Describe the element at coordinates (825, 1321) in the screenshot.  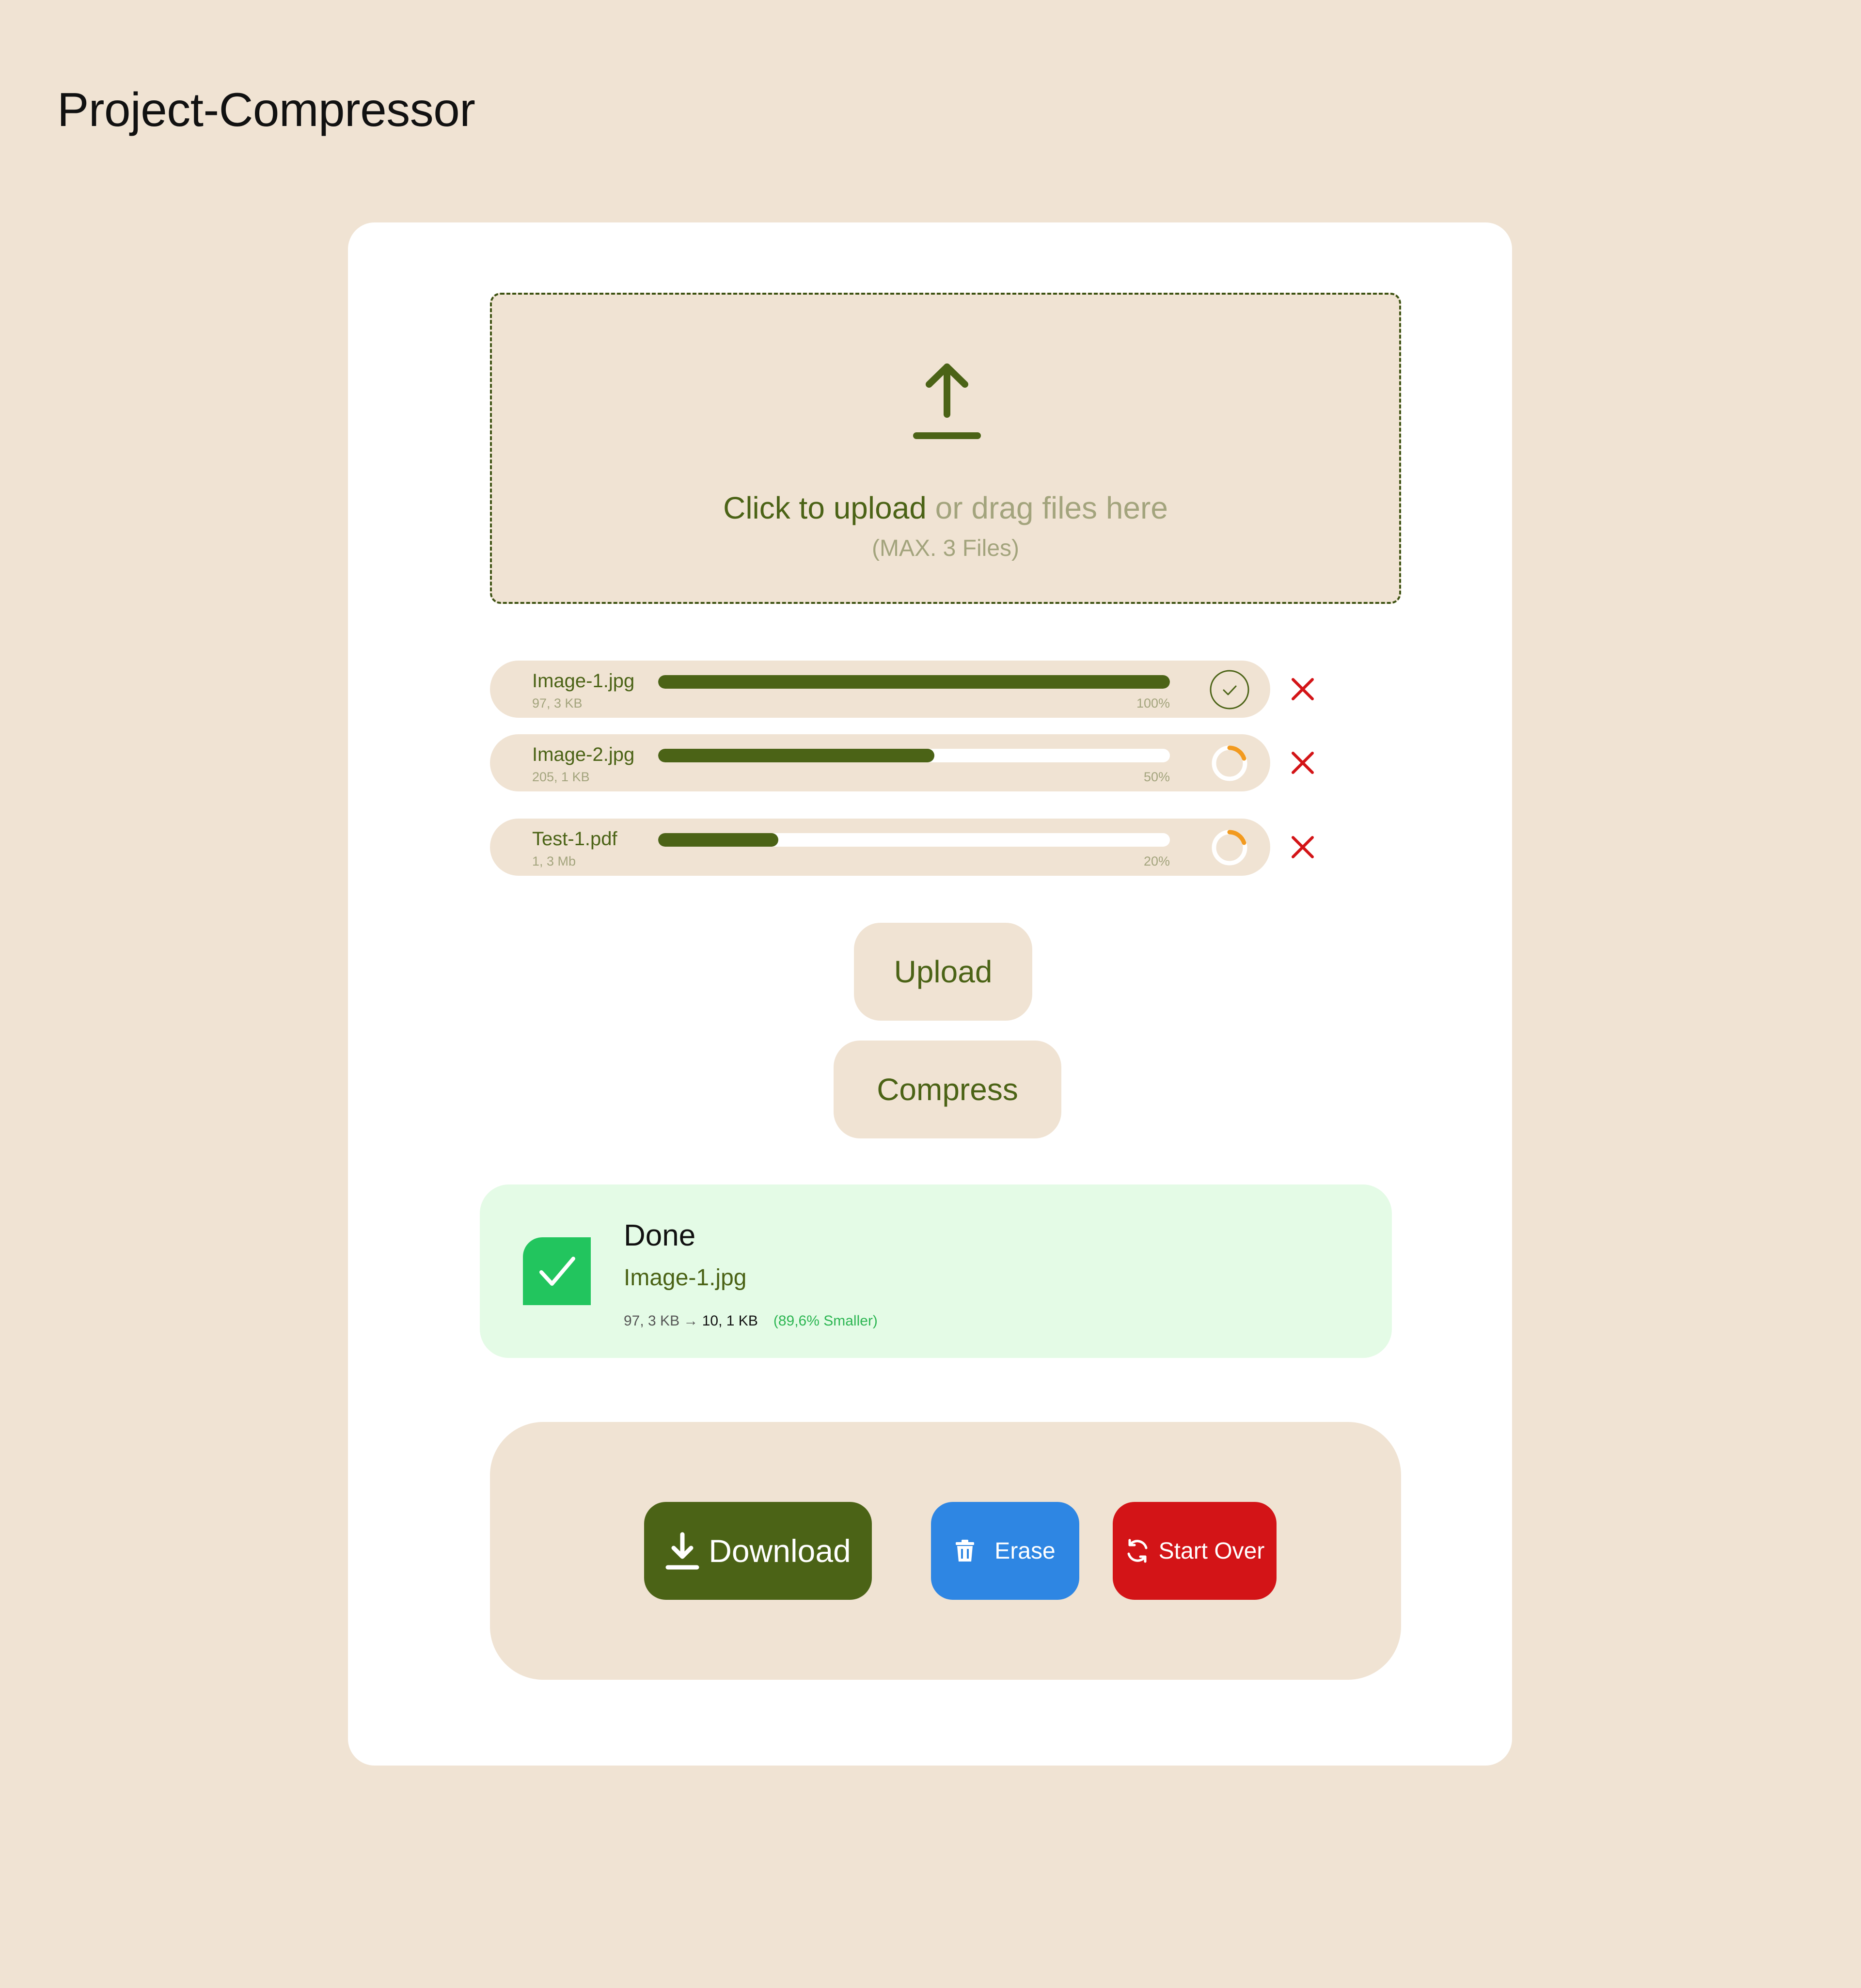
I see `size-saving: (89,6% Smaller)` at that location.